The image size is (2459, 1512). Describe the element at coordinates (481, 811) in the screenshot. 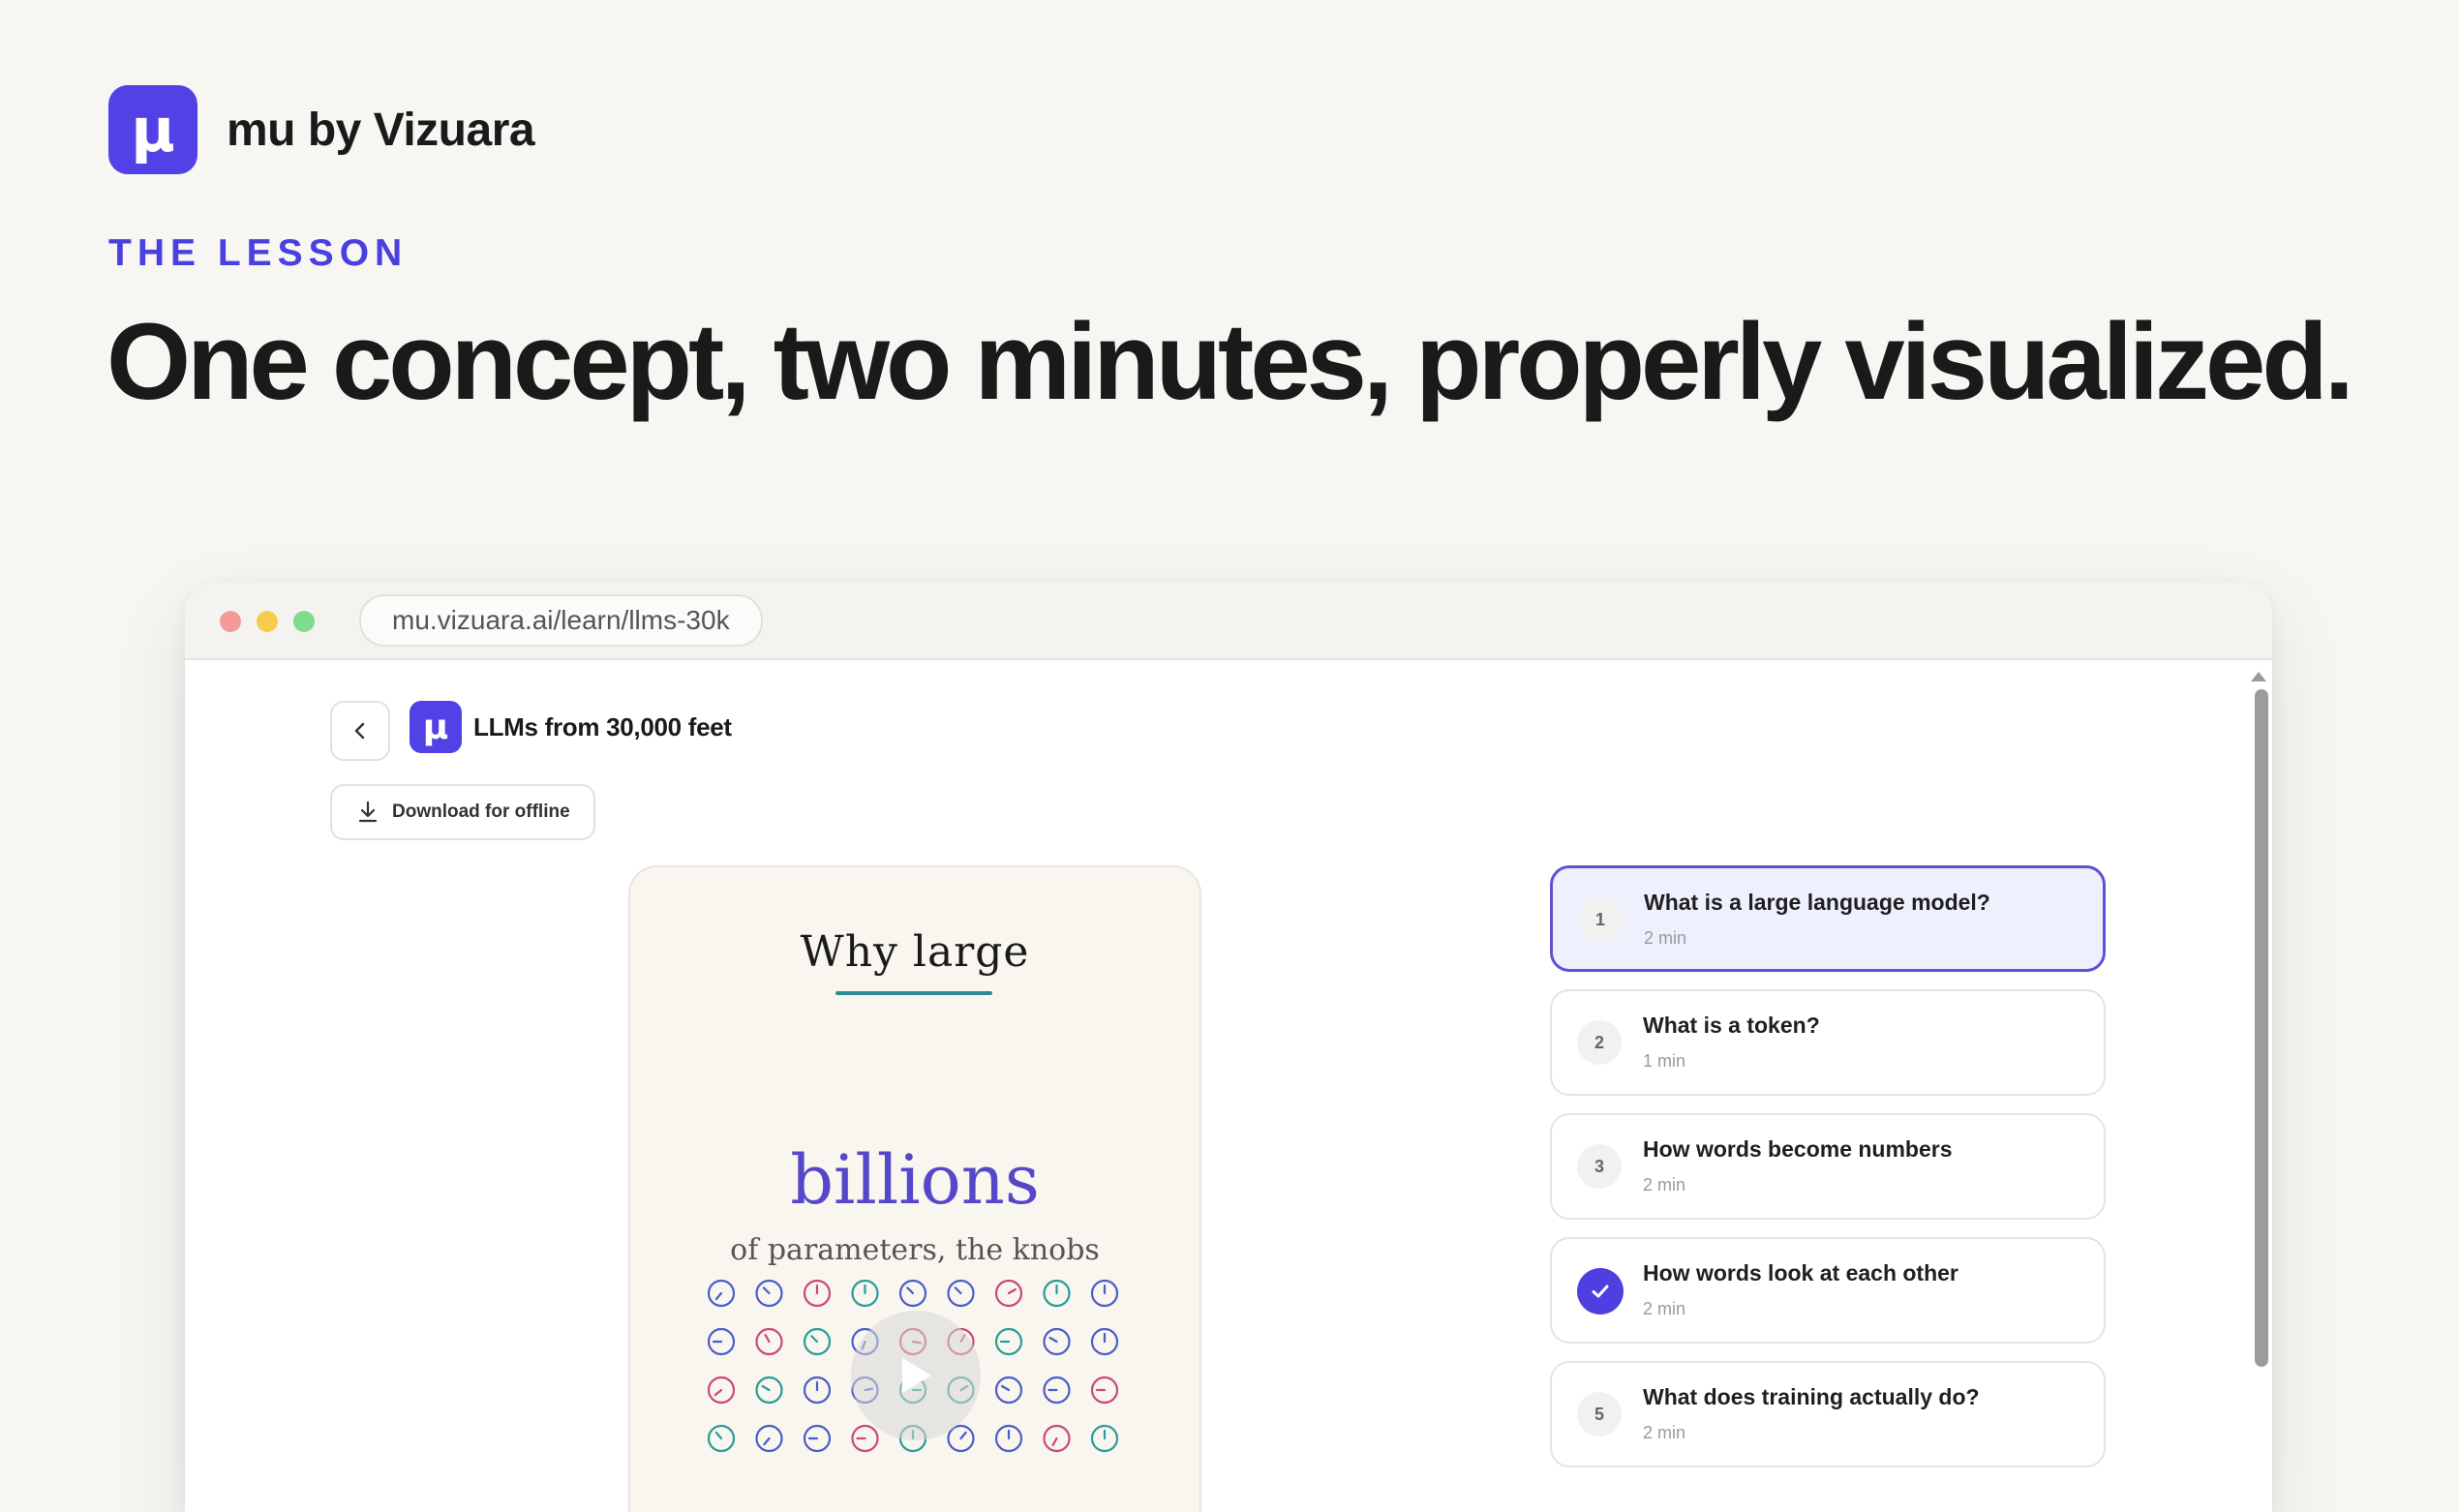

I see `download-button-label: Download for offline` at that location.